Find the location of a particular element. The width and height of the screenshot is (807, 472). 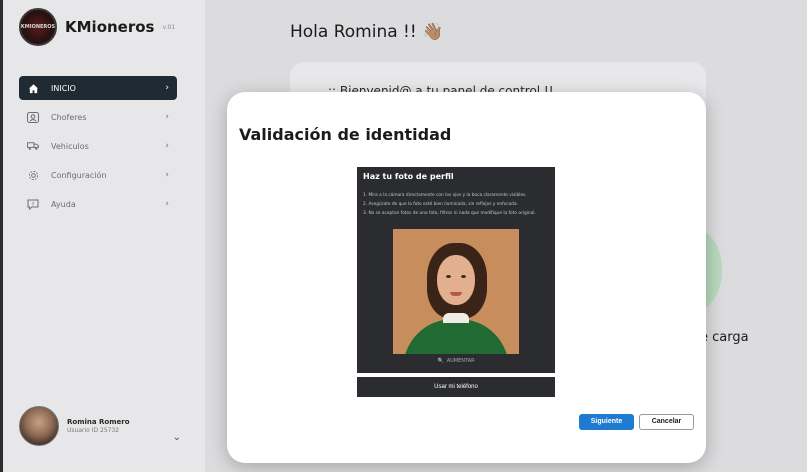

zoom-icon: 🔍 is located at coordinates (440, 361).